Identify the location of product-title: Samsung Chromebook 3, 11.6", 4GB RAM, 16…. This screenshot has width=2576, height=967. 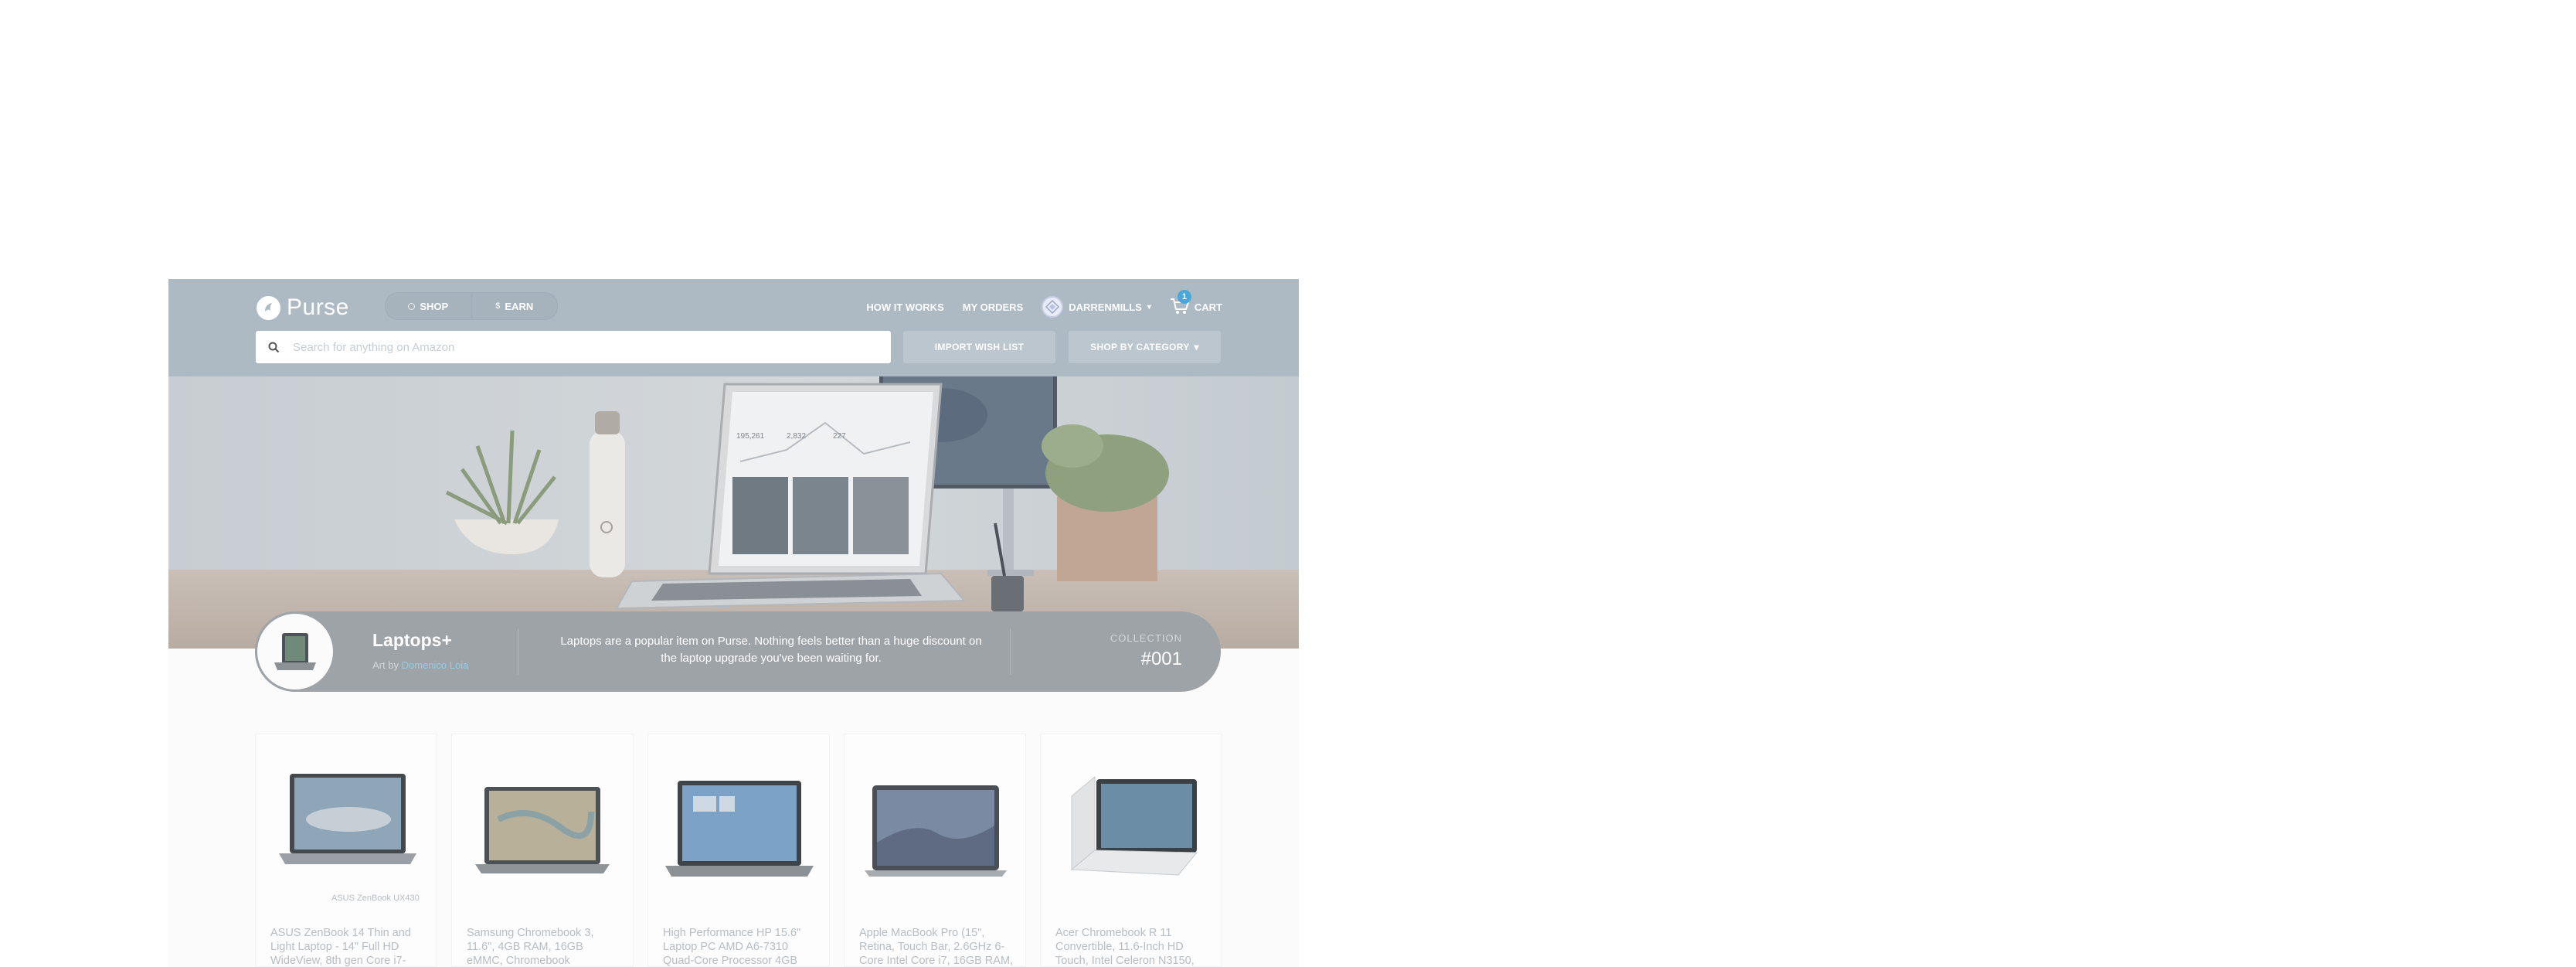
(544, 946).